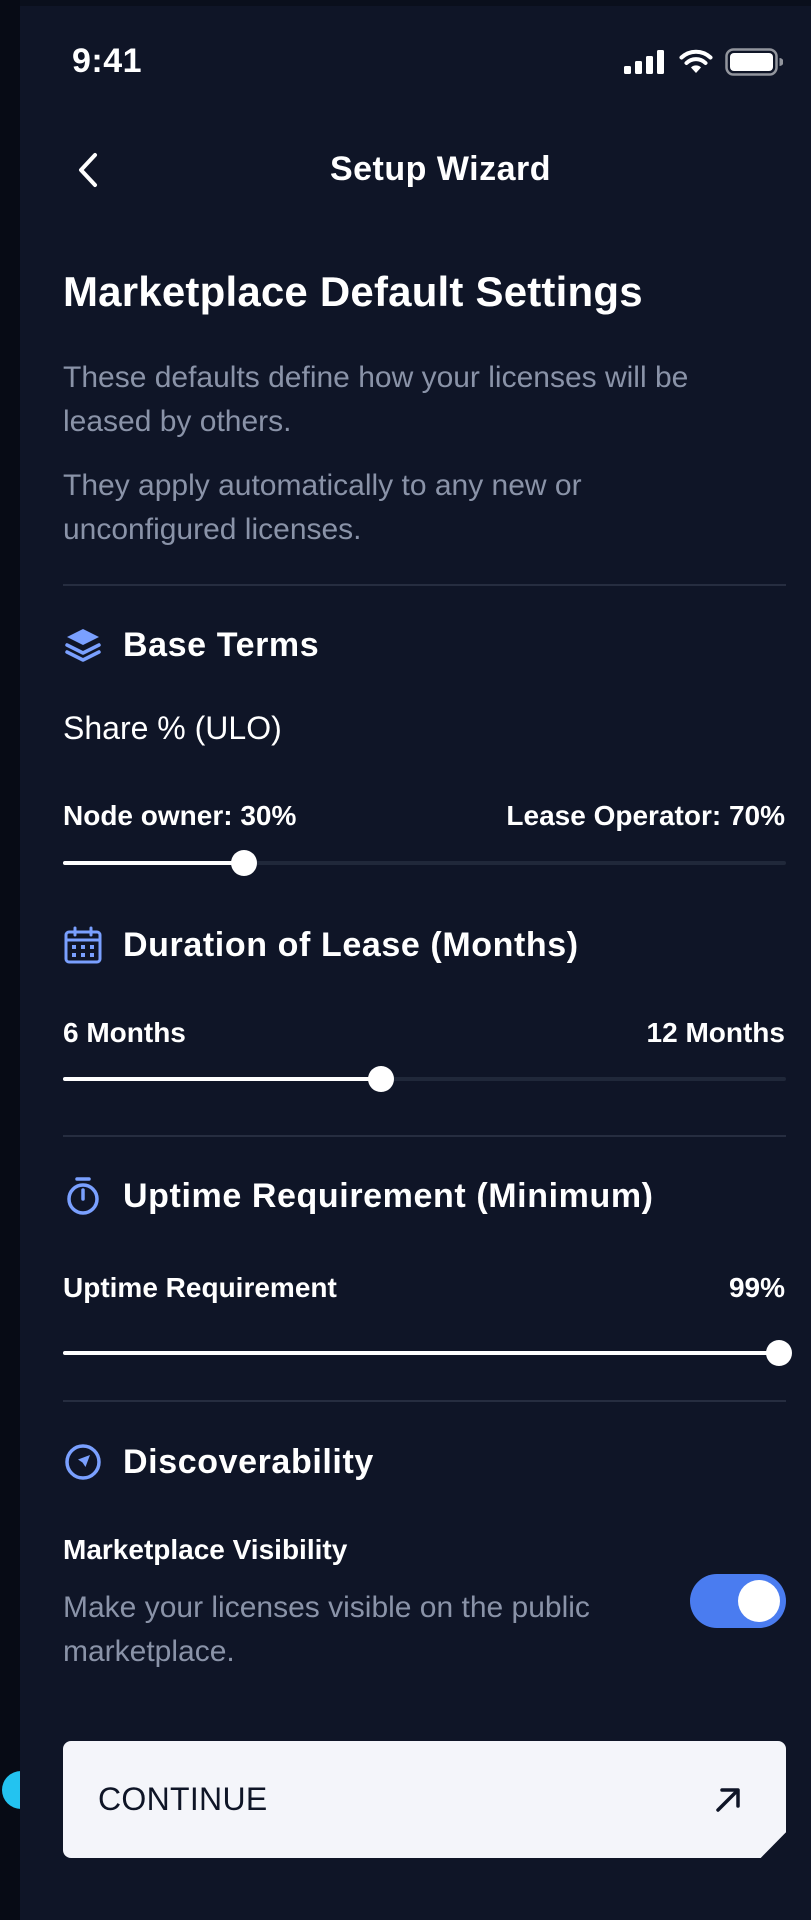 The width and height of the screenshot is (811, 1920). Describe the element at coordinates (83, 645) in the screenshot. I see `layers-icon` at that location.